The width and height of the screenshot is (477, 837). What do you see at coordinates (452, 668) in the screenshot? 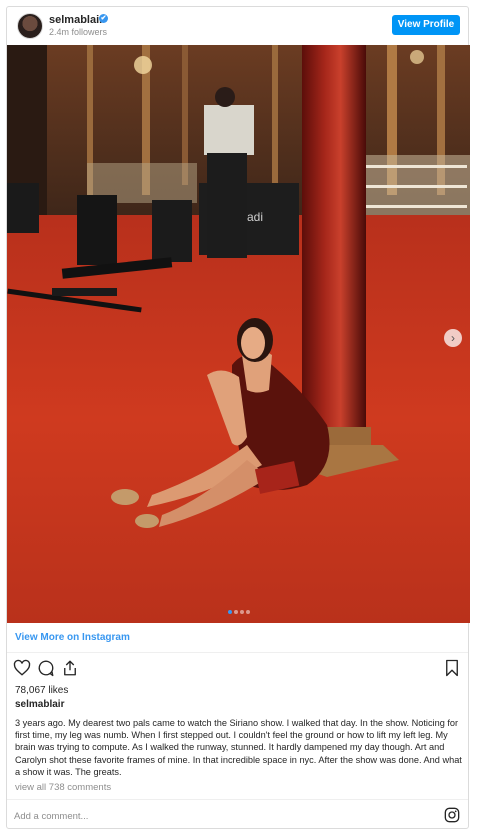
I see `bookmark-icon` at bounding box center [452, 668].